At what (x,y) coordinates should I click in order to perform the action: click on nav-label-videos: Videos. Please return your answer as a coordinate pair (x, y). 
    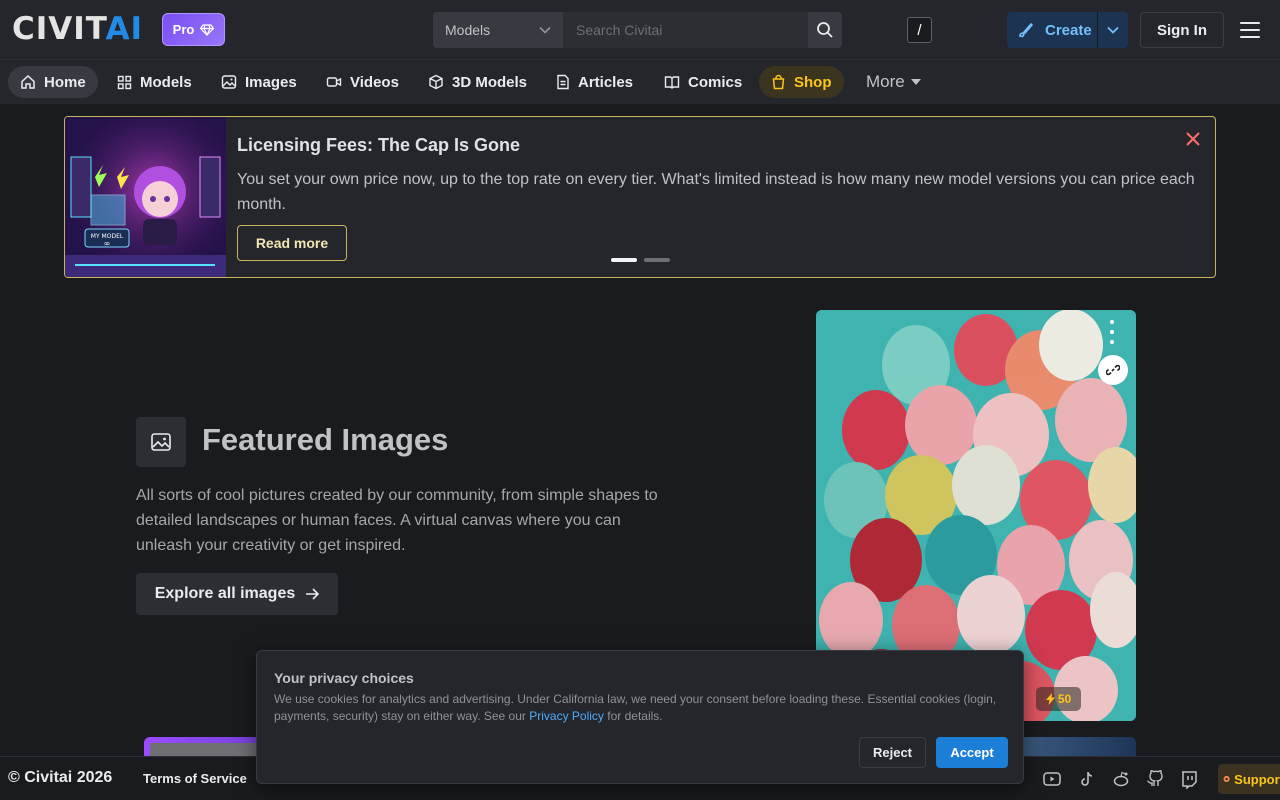
    Looking at the image, I should click on (374, 82).